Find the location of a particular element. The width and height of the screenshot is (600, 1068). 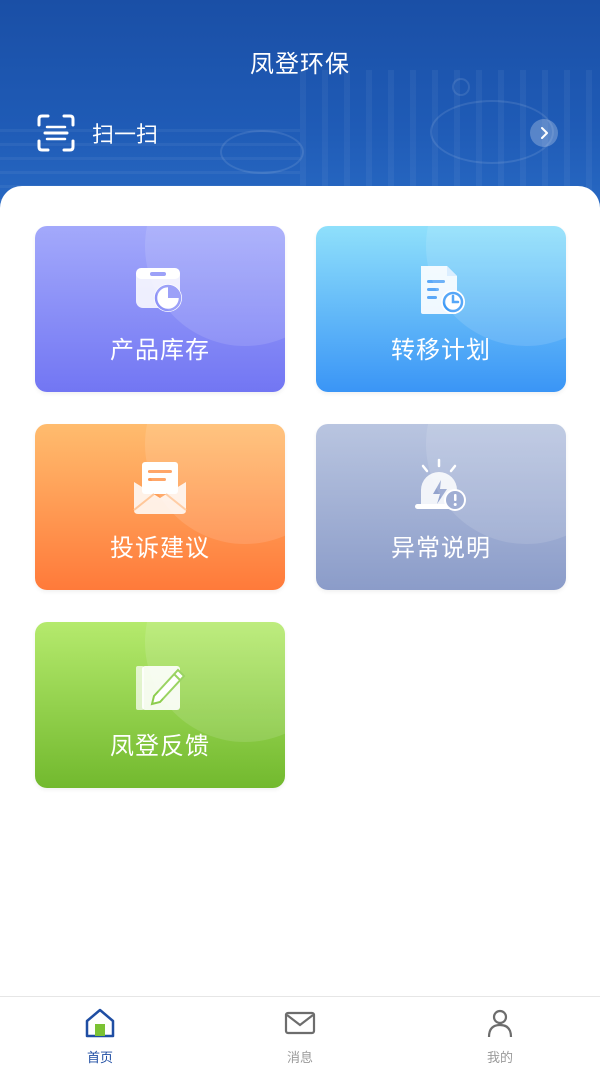

scan-icon is located at coordinates (56, 133).